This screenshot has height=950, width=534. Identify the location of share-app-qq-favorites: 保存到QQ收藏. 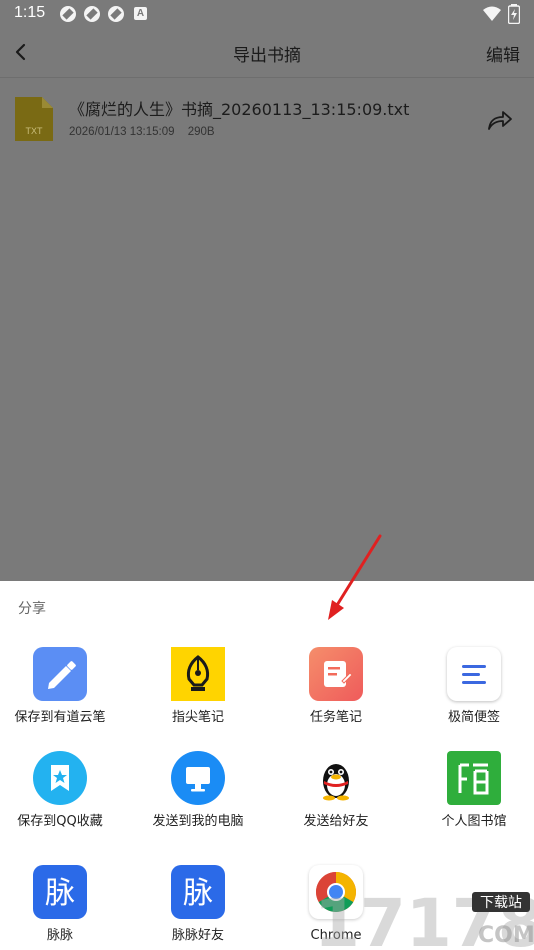
(60, 791).